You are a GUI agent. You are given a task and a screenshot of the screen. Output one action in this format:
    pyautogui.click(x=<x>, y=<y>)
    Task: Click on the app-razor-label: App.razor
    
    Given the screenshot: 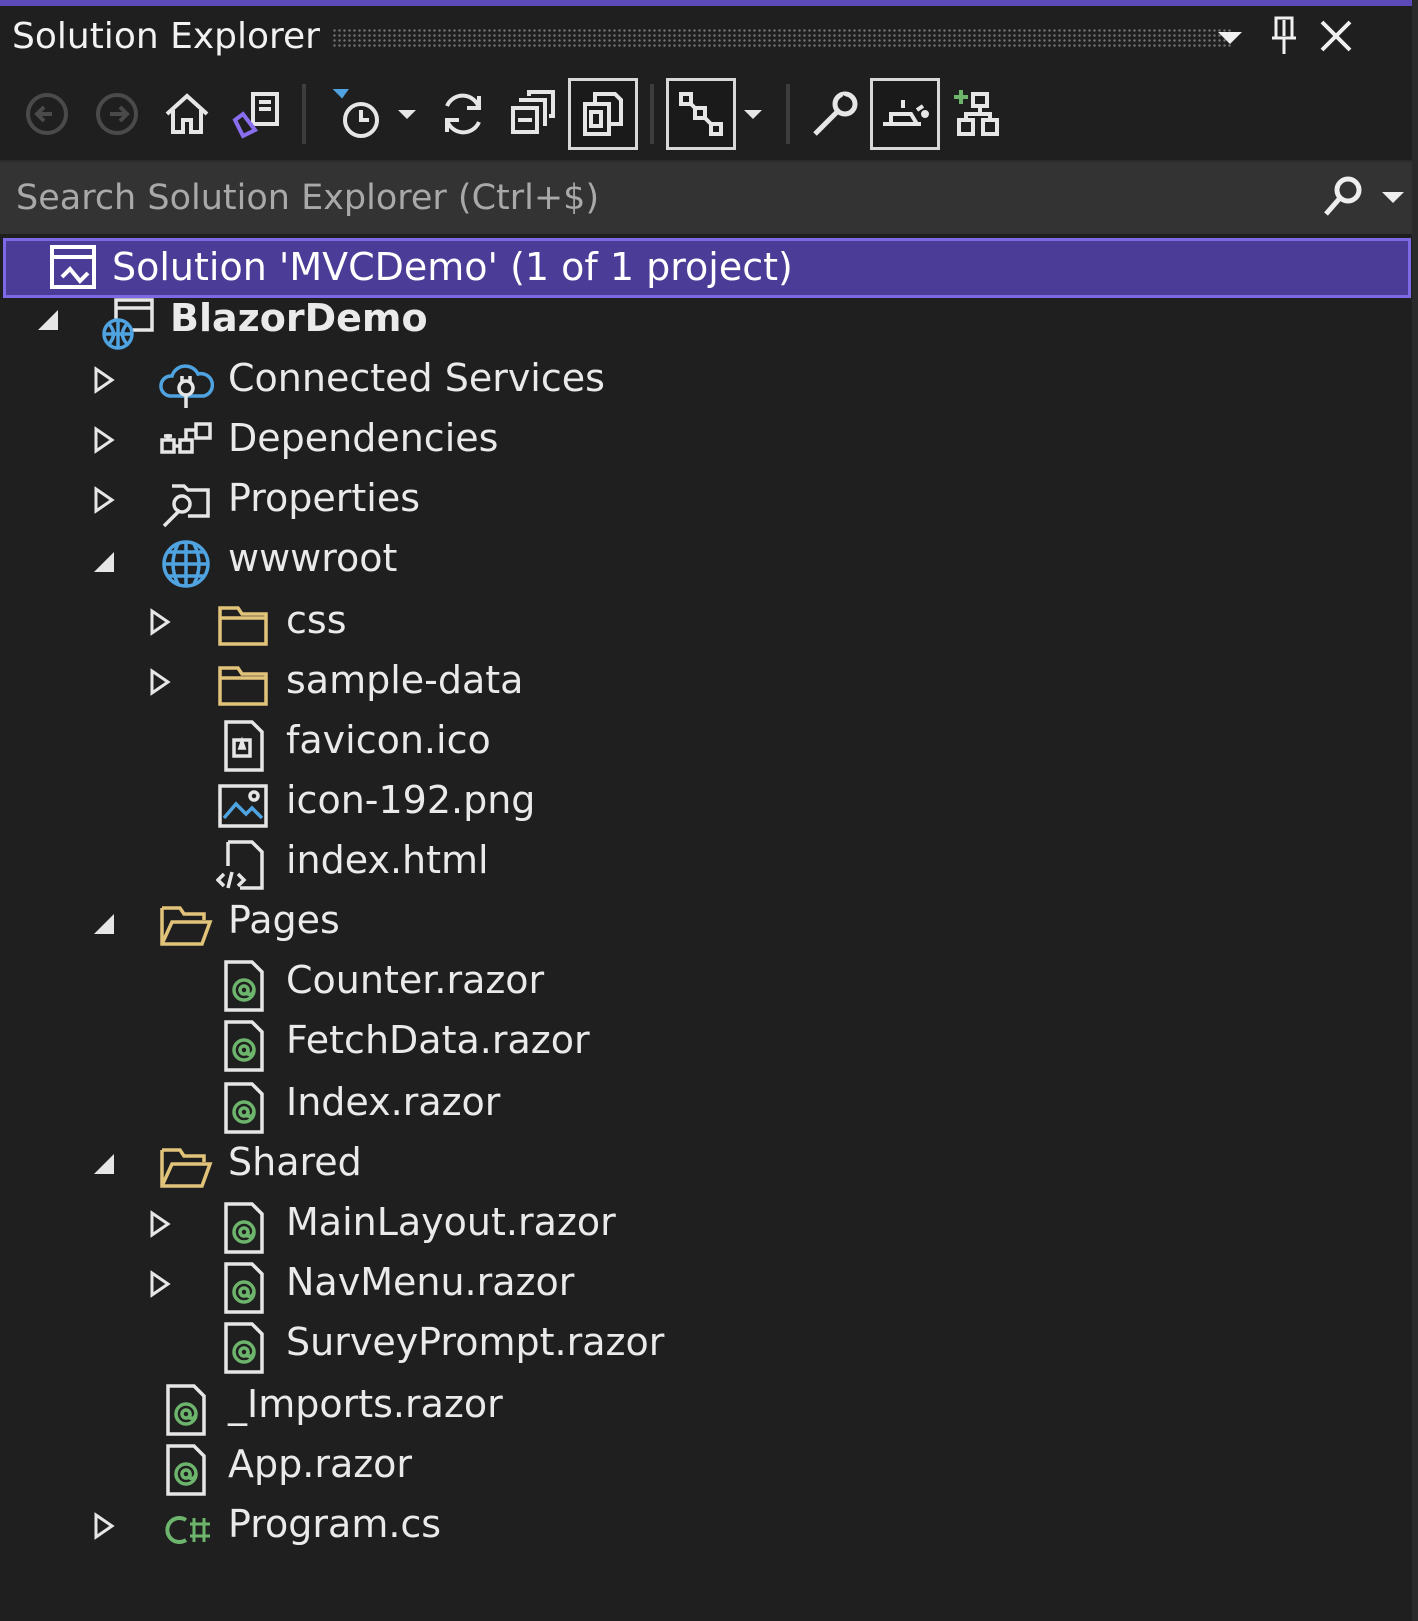 What is the action you would take?
    pyautogui.click(x=320, y=1464)
    